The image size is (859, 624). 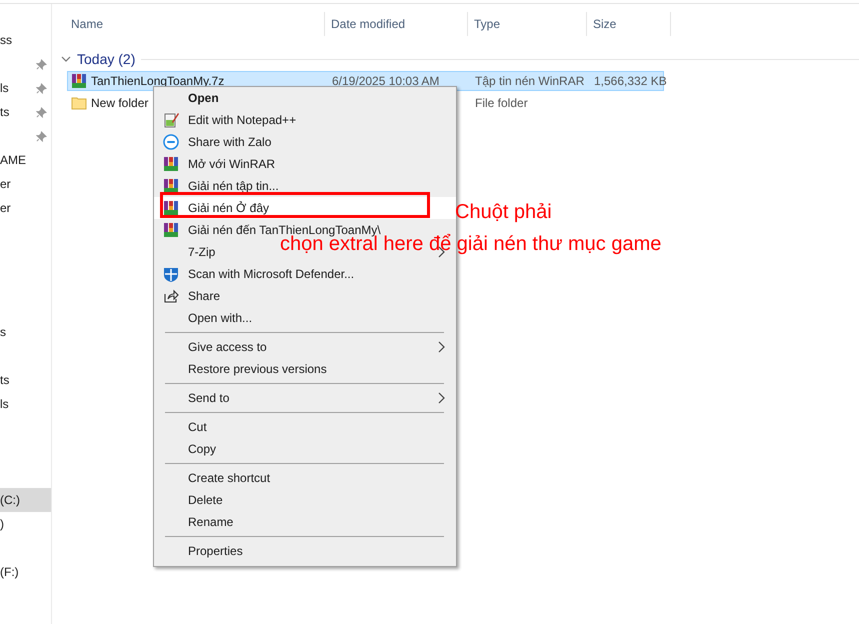 What do you see at coordinates (629, 81) in the screenshot?
I see `size-cell-text: 1,566,332 KB` at bounding box center [629, 81].